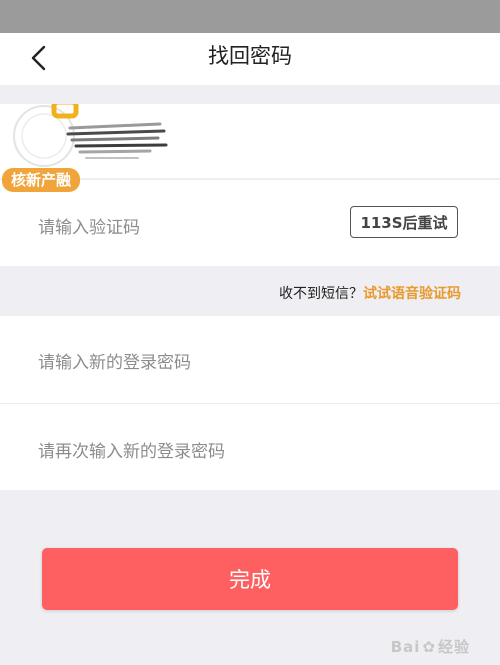 This screenshot has height=665, width=500. I want to click on voice-code-link: 试试语音验证码, so click(412, 294).